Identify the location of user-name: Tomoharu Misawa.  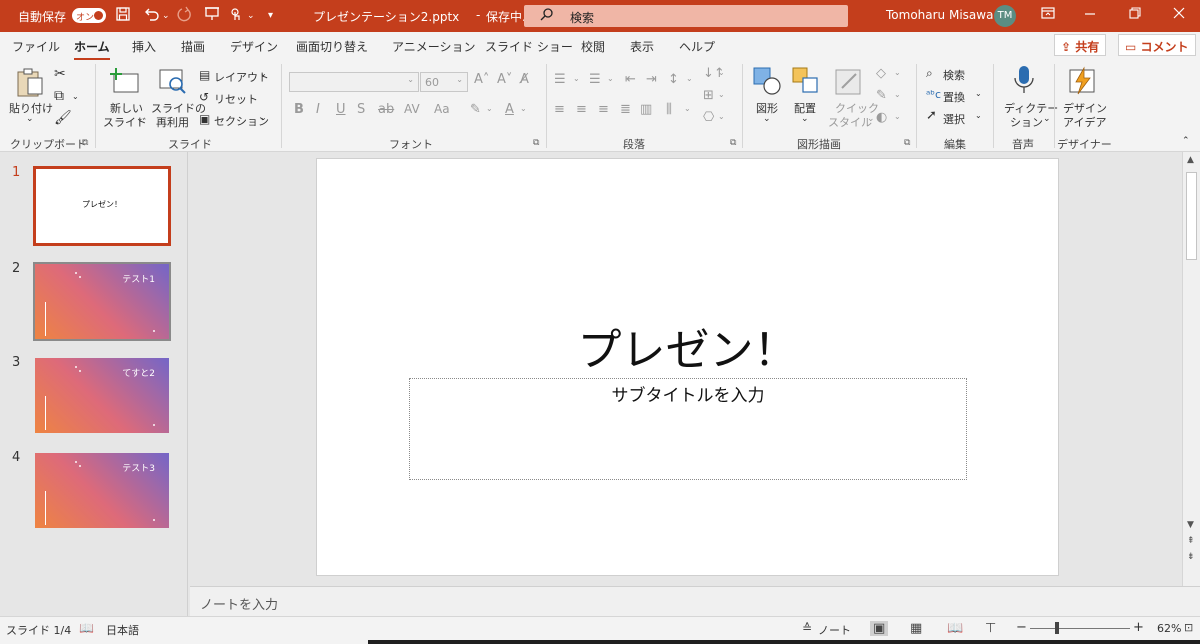
(939, 15).